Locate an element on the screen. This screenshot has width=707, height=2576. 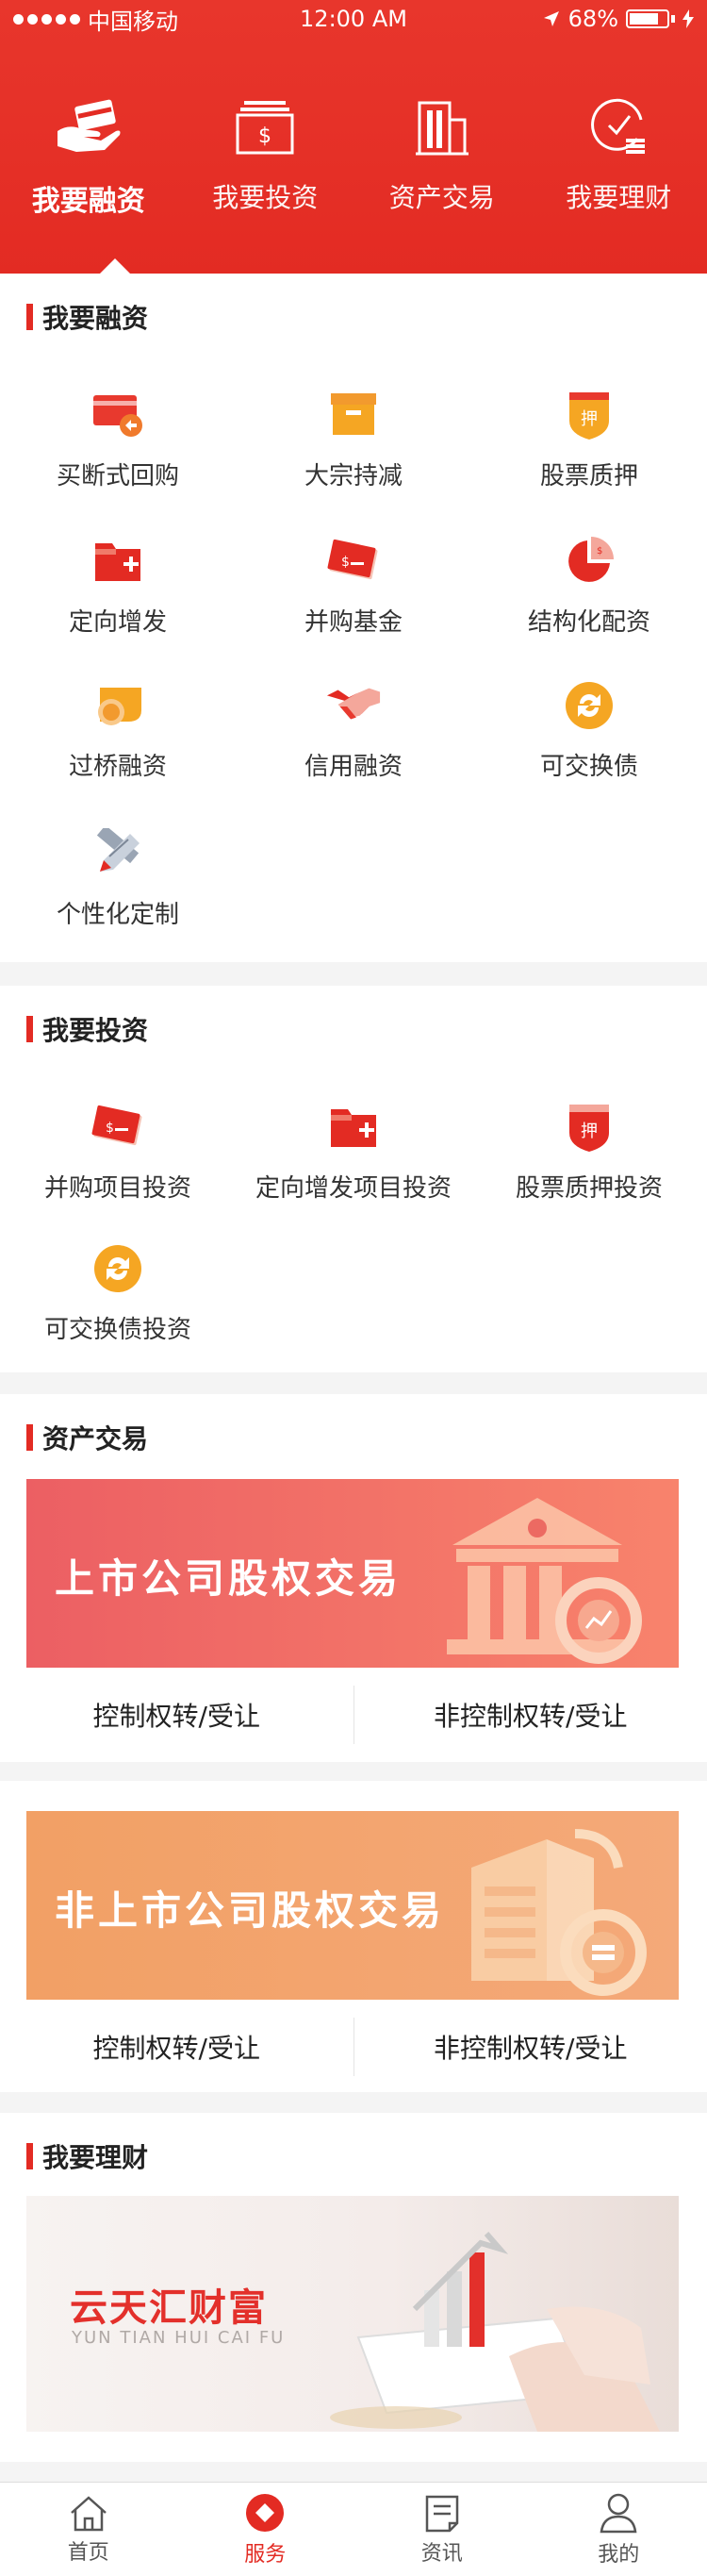
bottom-tabbar: 首页 服务 资讯 我的 is located at coordinates (353, 2529).